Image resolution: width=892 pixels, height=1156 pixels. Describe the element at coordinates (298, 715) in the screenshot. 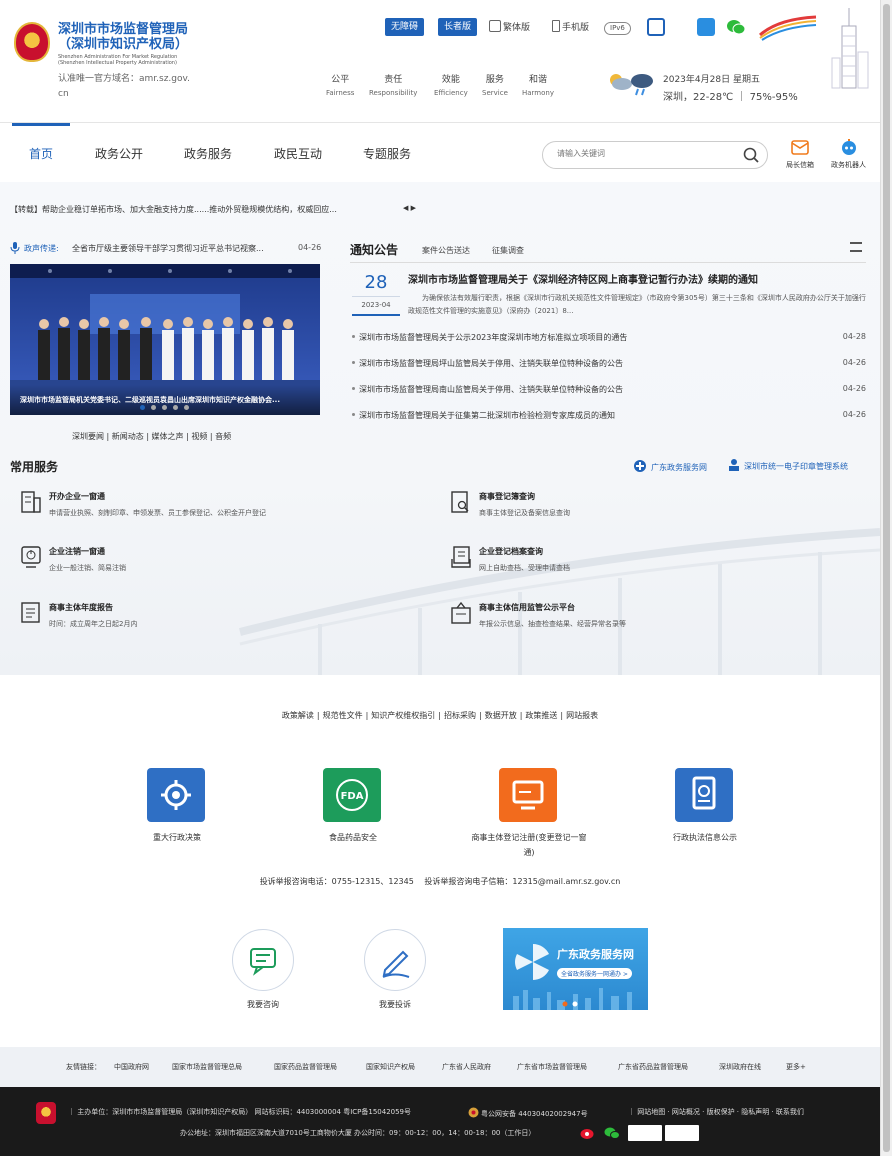

I see `link-policy-interpretation: 政策解读` at that location.